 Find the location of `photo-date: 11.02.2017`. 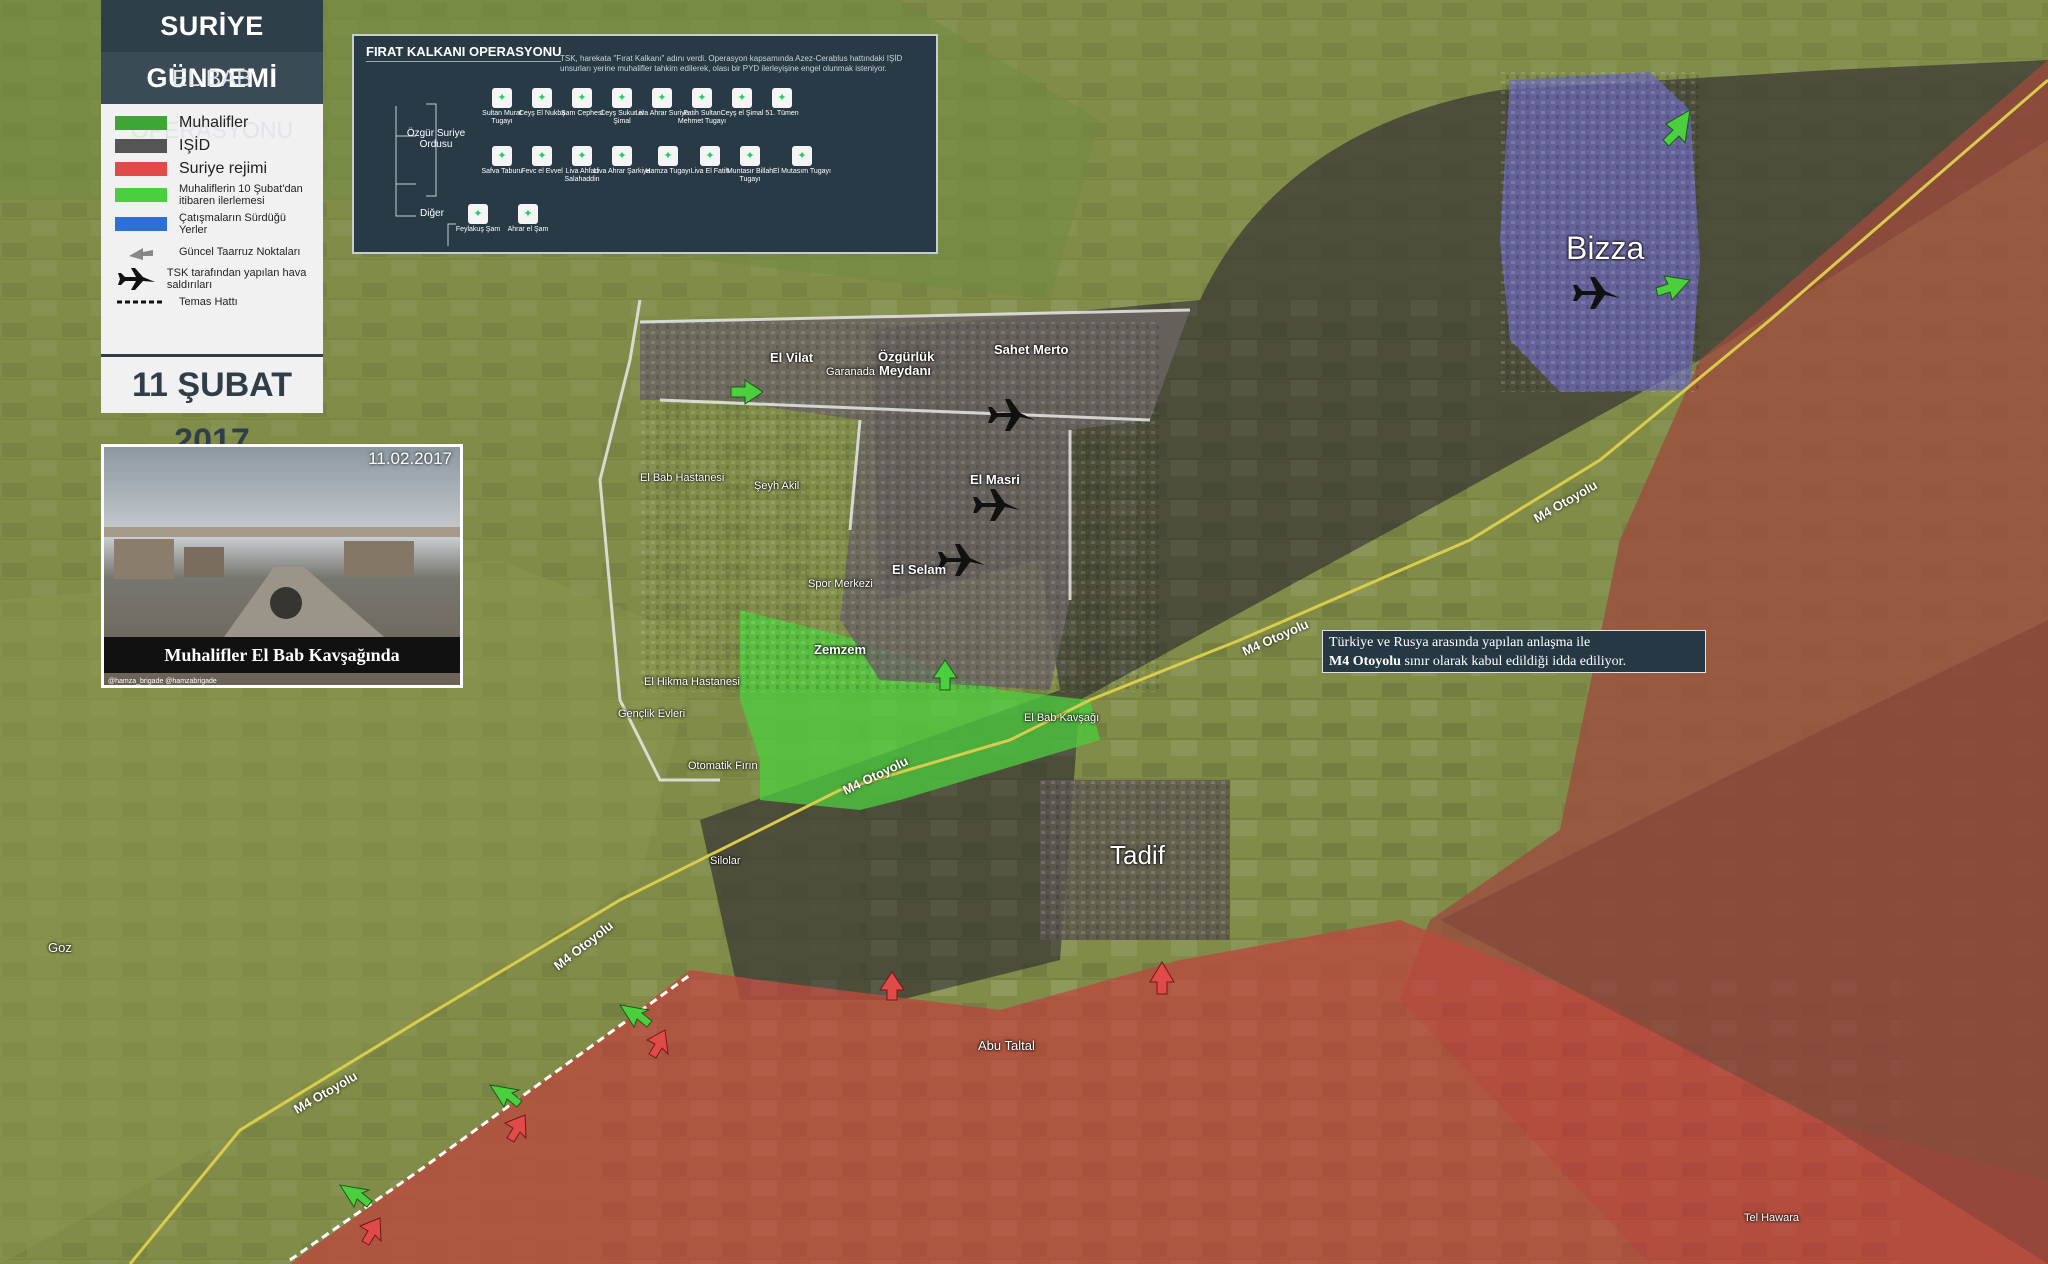

photo-date: 11.02.2017 is located at coordinates (410, 458).